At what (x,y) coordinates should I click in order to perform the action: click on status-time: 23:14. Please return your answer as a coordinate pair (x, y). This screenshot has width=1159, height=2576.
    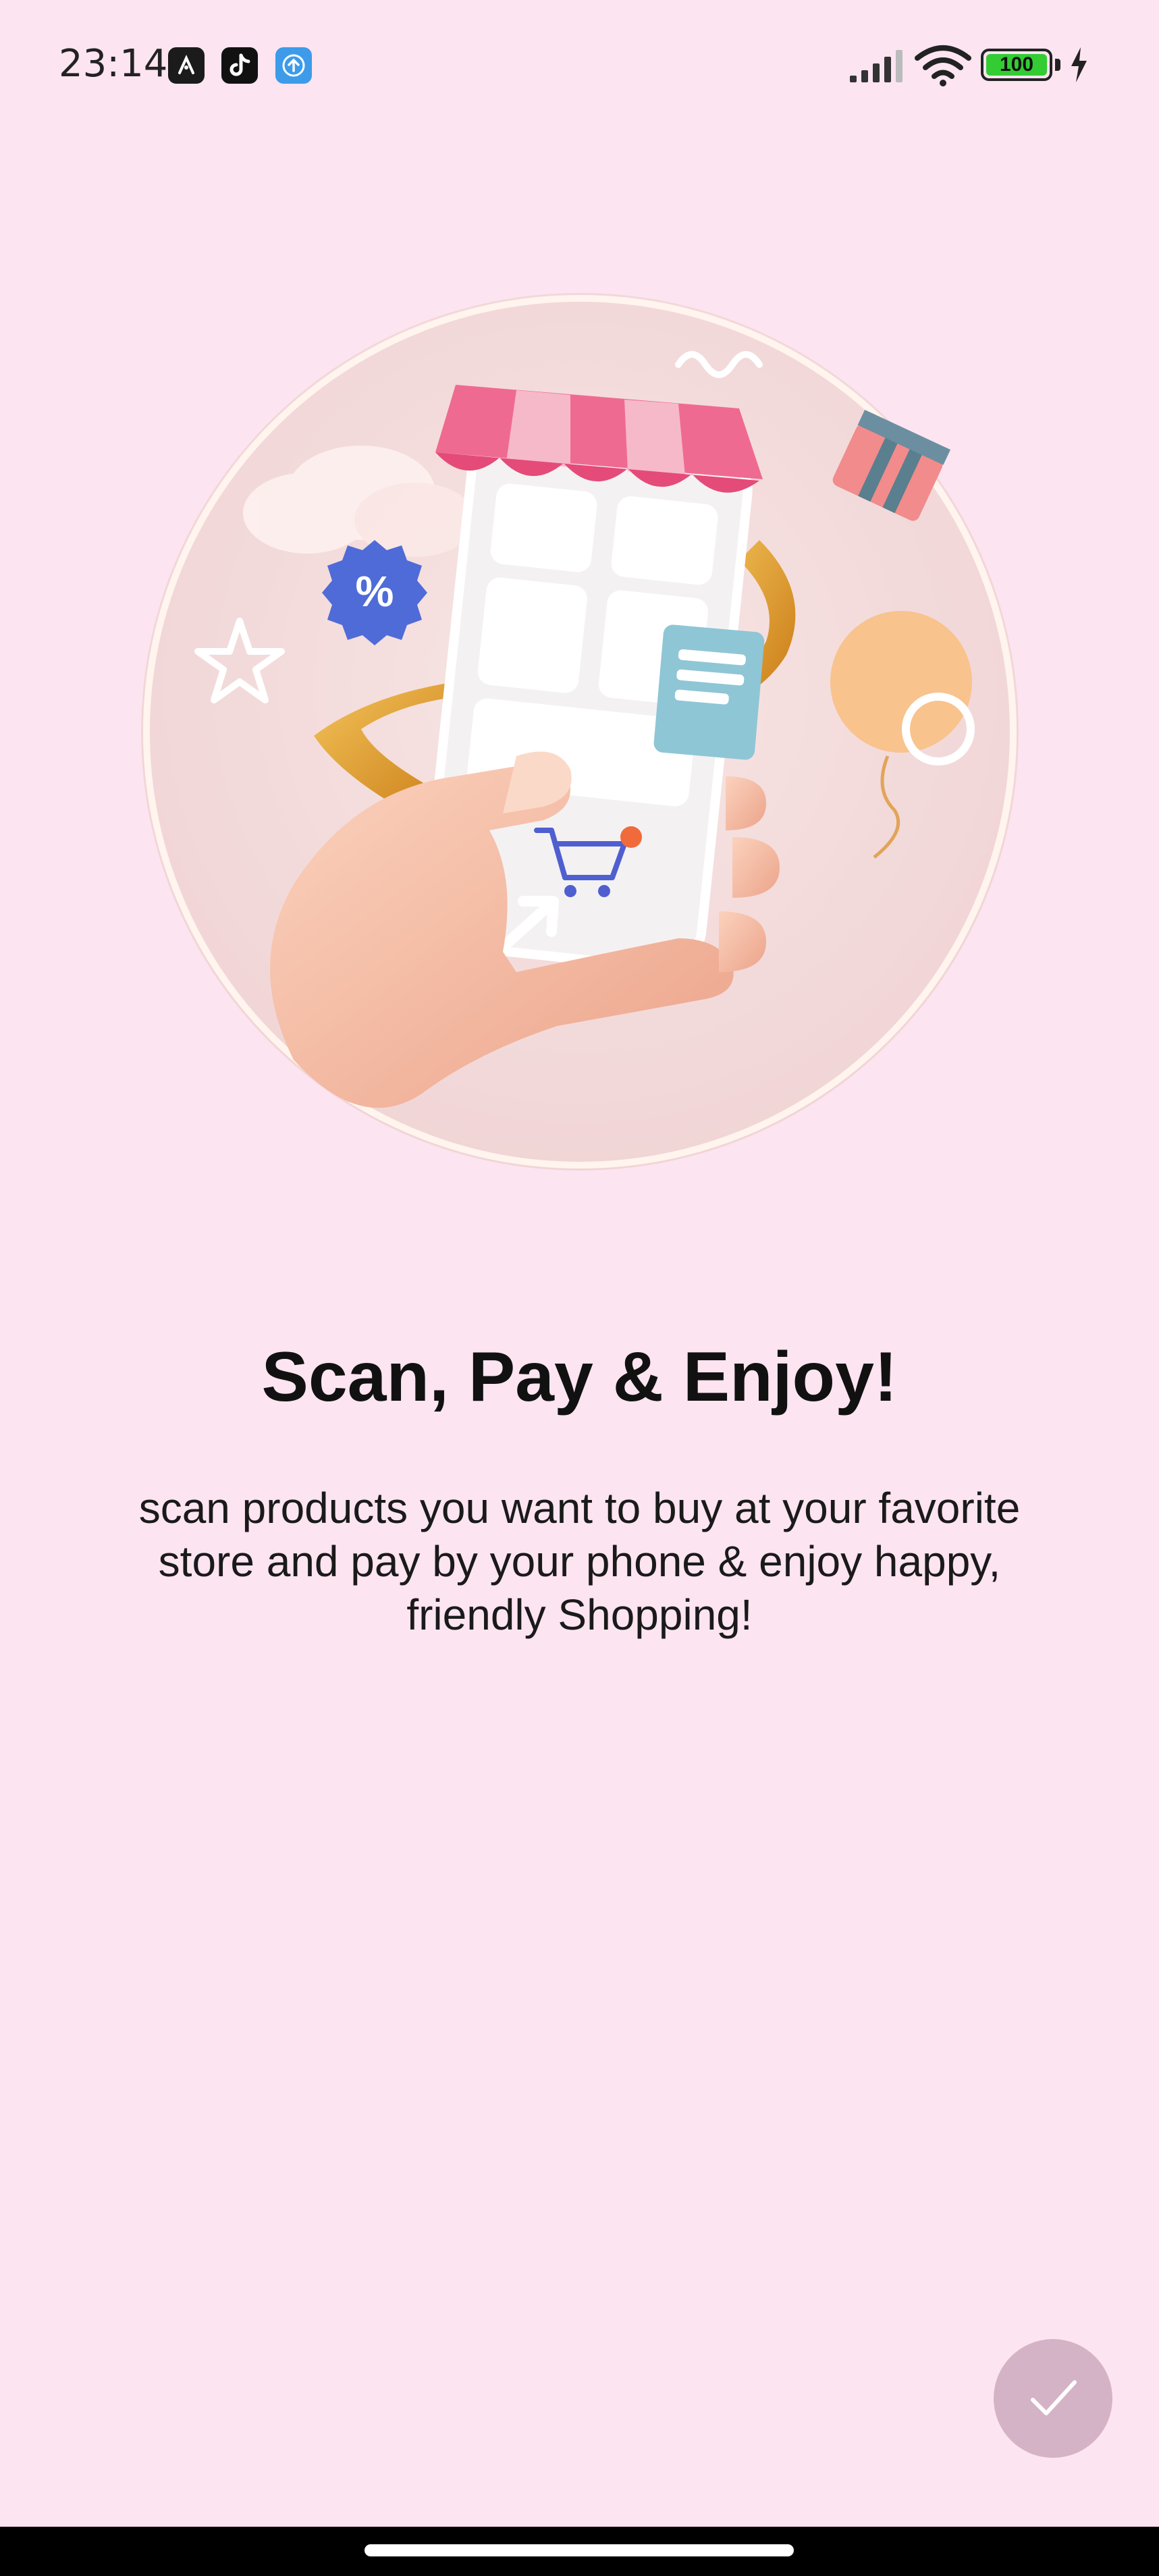
    Looking at the image, I should click on (114, 64).